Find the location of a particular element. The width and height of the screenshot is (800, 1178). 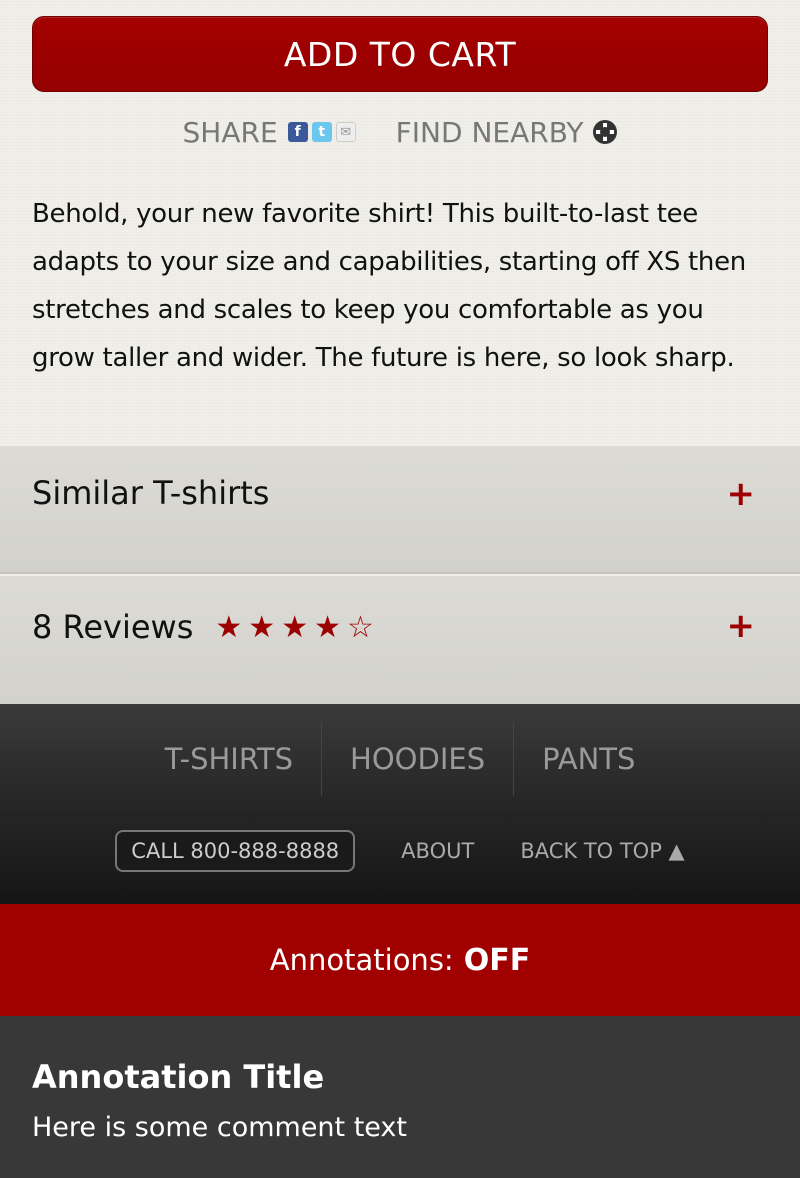

back-to-top-link: BACK TO TOP ▲ is located at coordinates (602, 851).